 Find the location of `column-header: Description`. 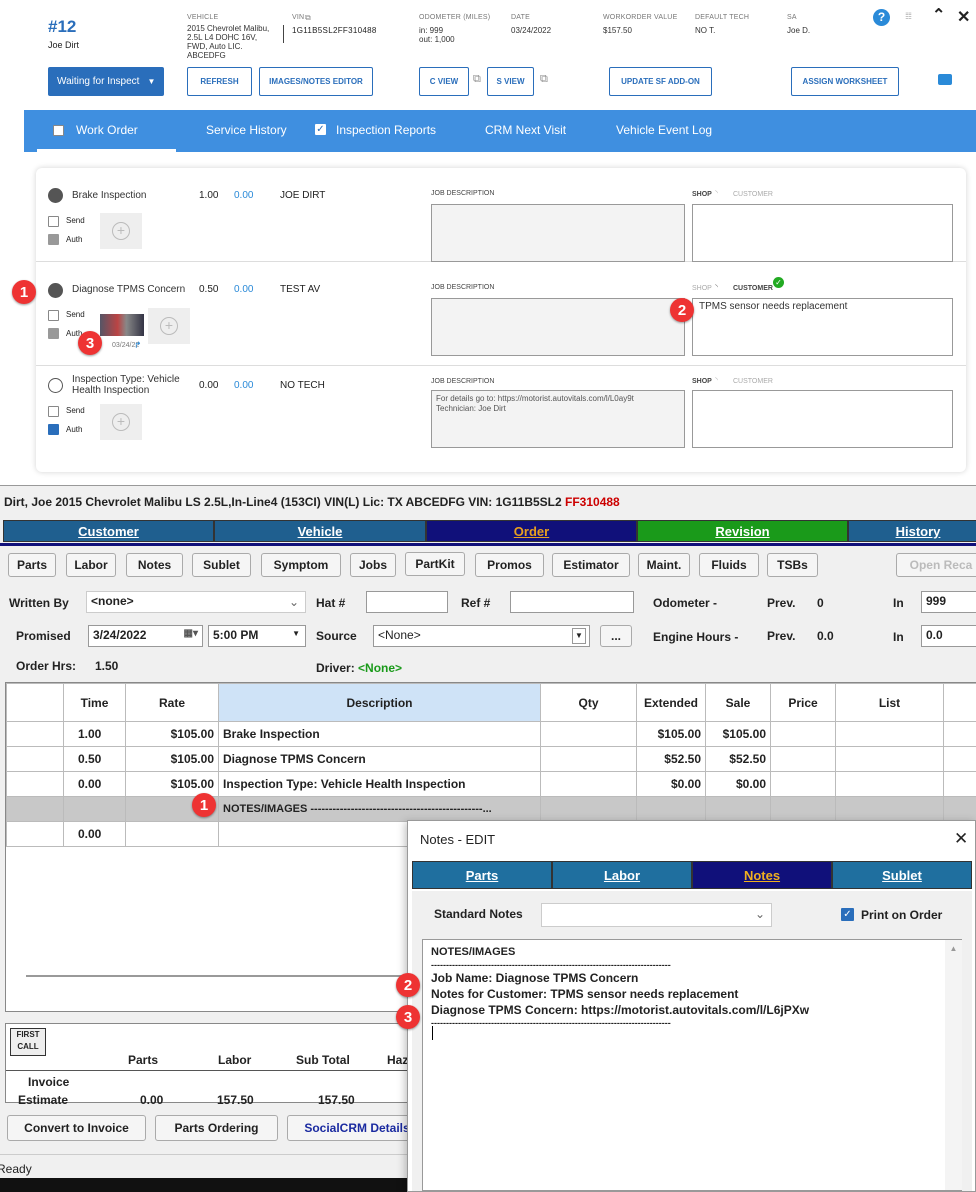

column-header: Description is located at coordinates (379, 702).